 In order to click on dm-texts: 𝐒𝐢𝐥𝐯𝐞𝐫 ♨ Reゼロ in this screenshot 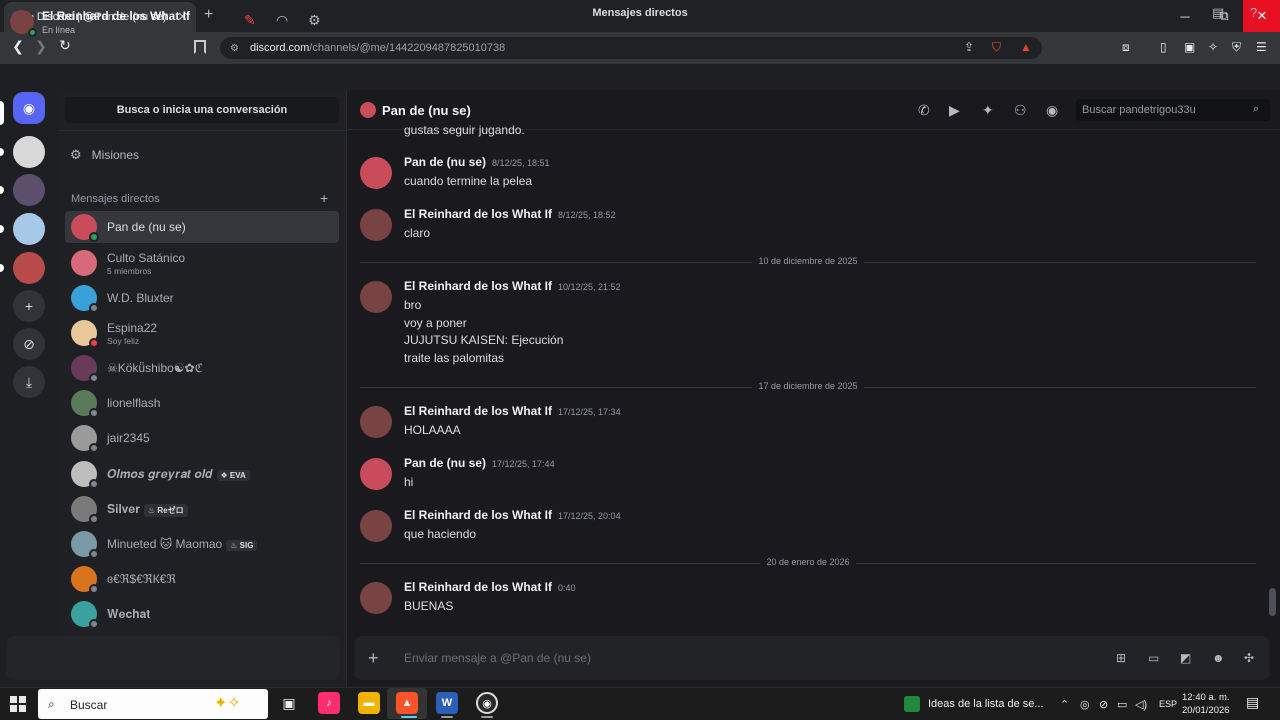, I will do `click(147, 509)`.